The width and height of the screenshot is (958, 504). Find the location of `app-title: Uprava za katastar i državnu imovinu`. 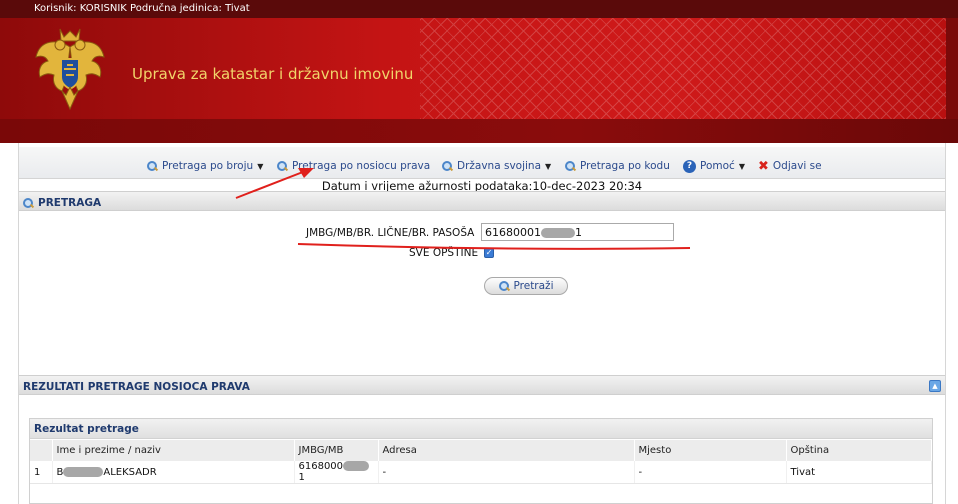

app-title: Uprava za katastar i državnu imovinu is located at coordinates (273, 74).